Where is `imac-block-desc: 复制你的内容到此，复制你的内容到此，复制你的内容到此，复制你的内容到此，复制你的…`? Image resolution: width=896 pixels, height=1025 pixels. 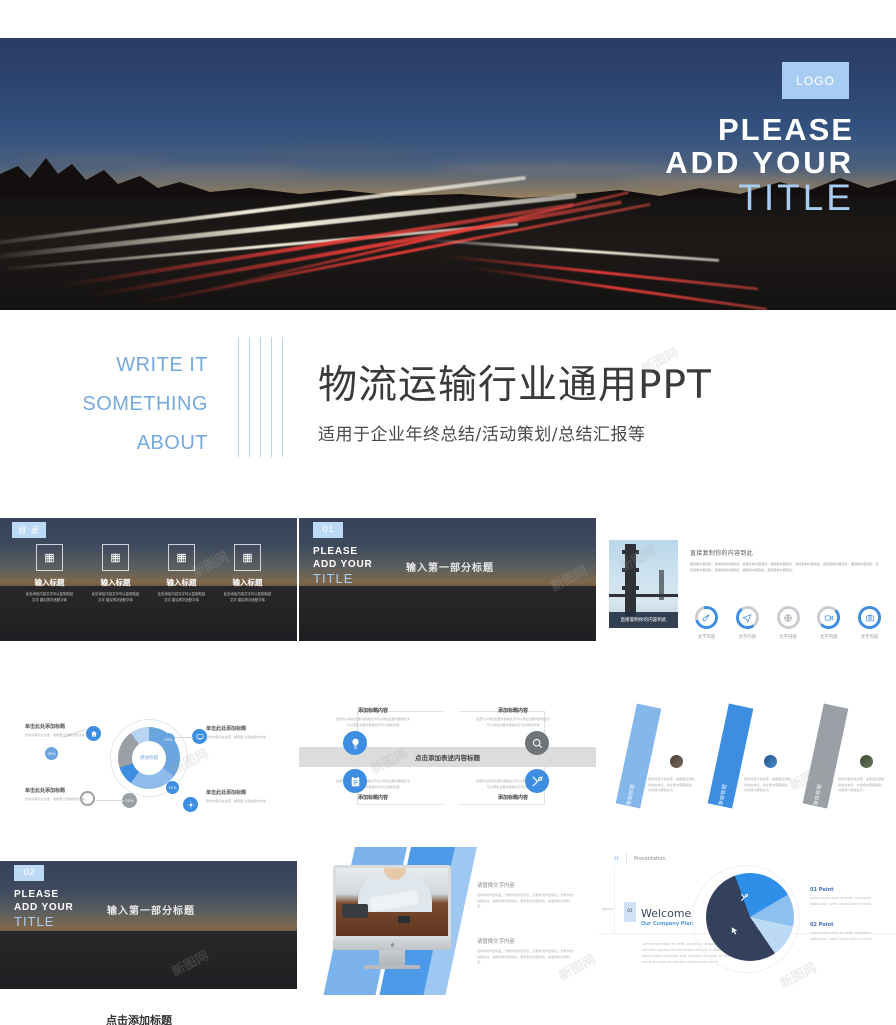 imac-block-desc: 复制你的内容到此，复制你的内容到此，复制你的内容到此，复制你的内容到此，复制你的… is located at coordinates (525, 957).